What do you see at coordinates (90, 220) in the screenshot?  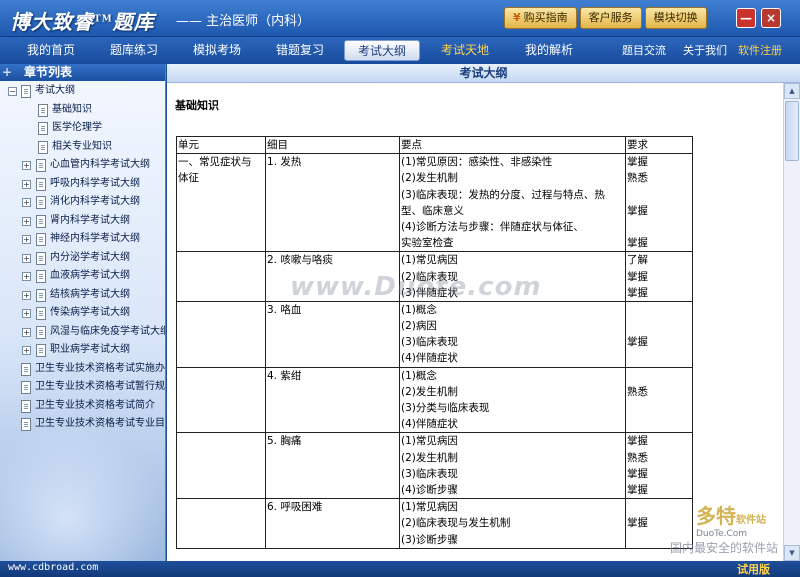 I see `sidebar-item-label: 肾内科学考试大纲` at bounding box center [90, 220].